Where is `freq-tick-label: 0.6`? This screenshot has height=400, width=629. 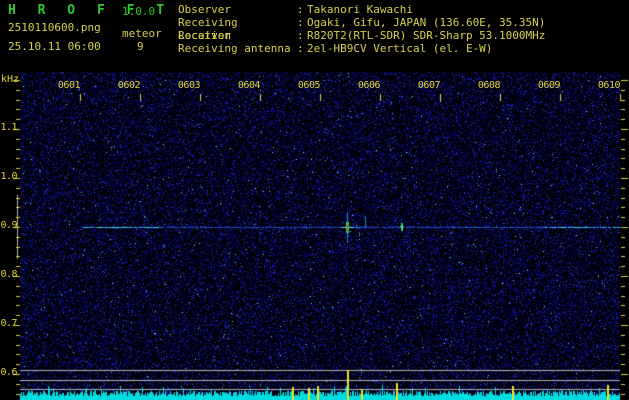
freq-tick-label: 0.6 is located at coordinates (8, 372).